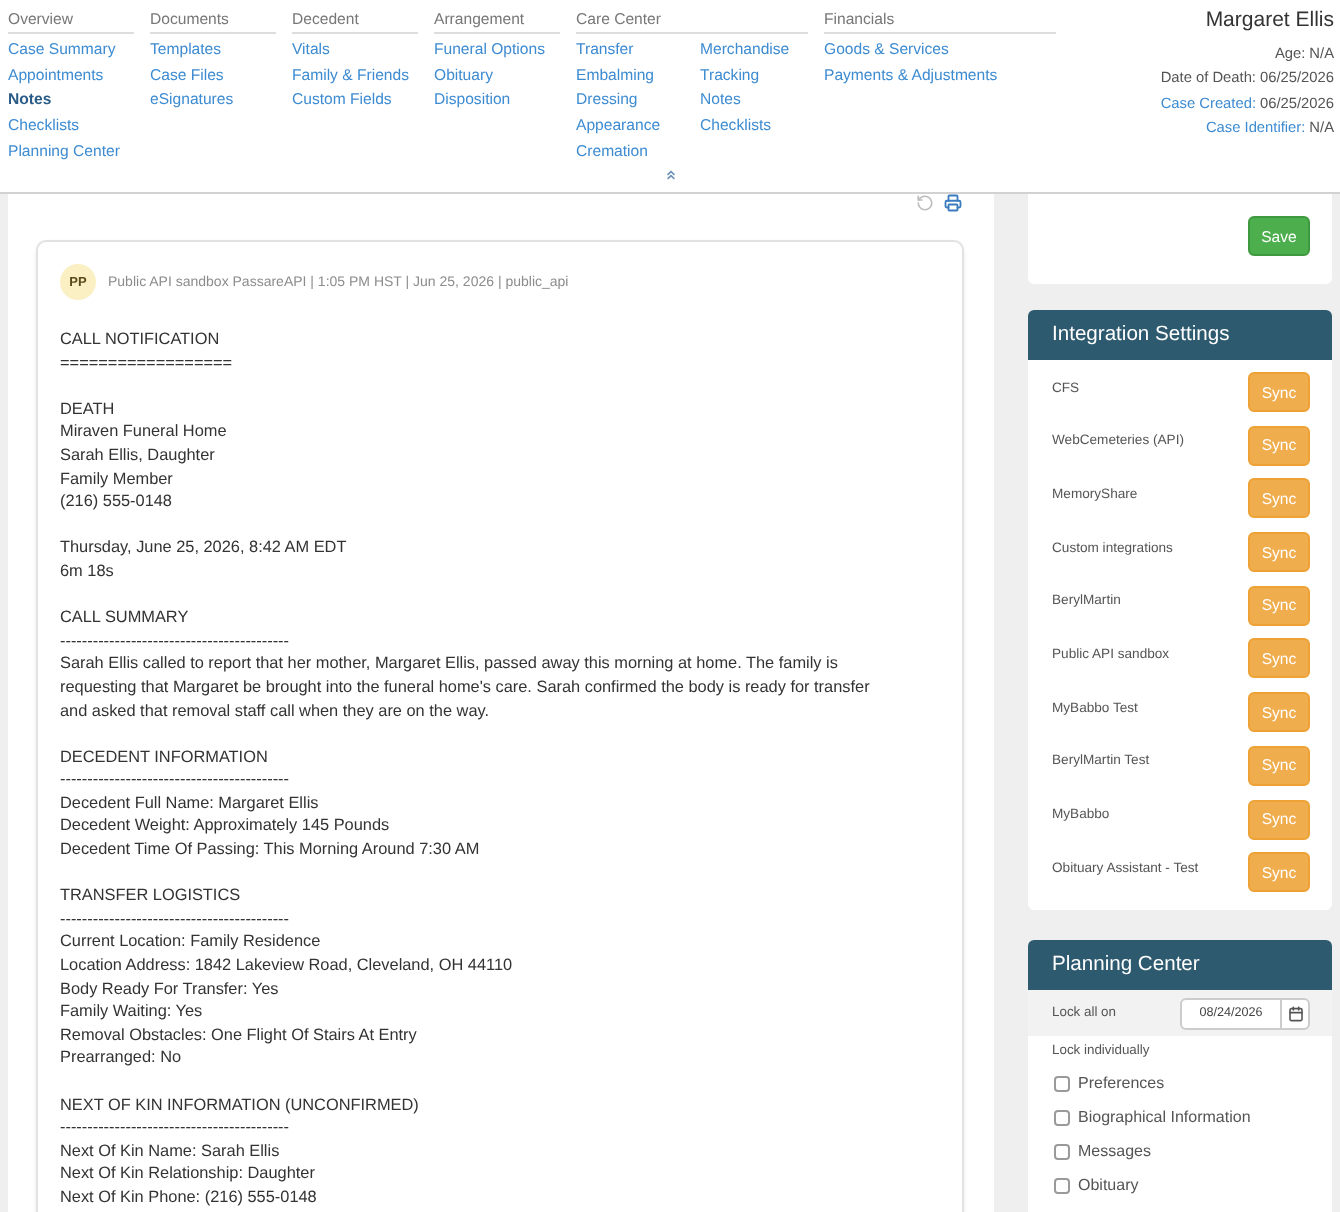  What do you see at coordinates (87, 571) in the screenshot?
I see `note-text: 6m 18s` at bounding box center [87, 571].